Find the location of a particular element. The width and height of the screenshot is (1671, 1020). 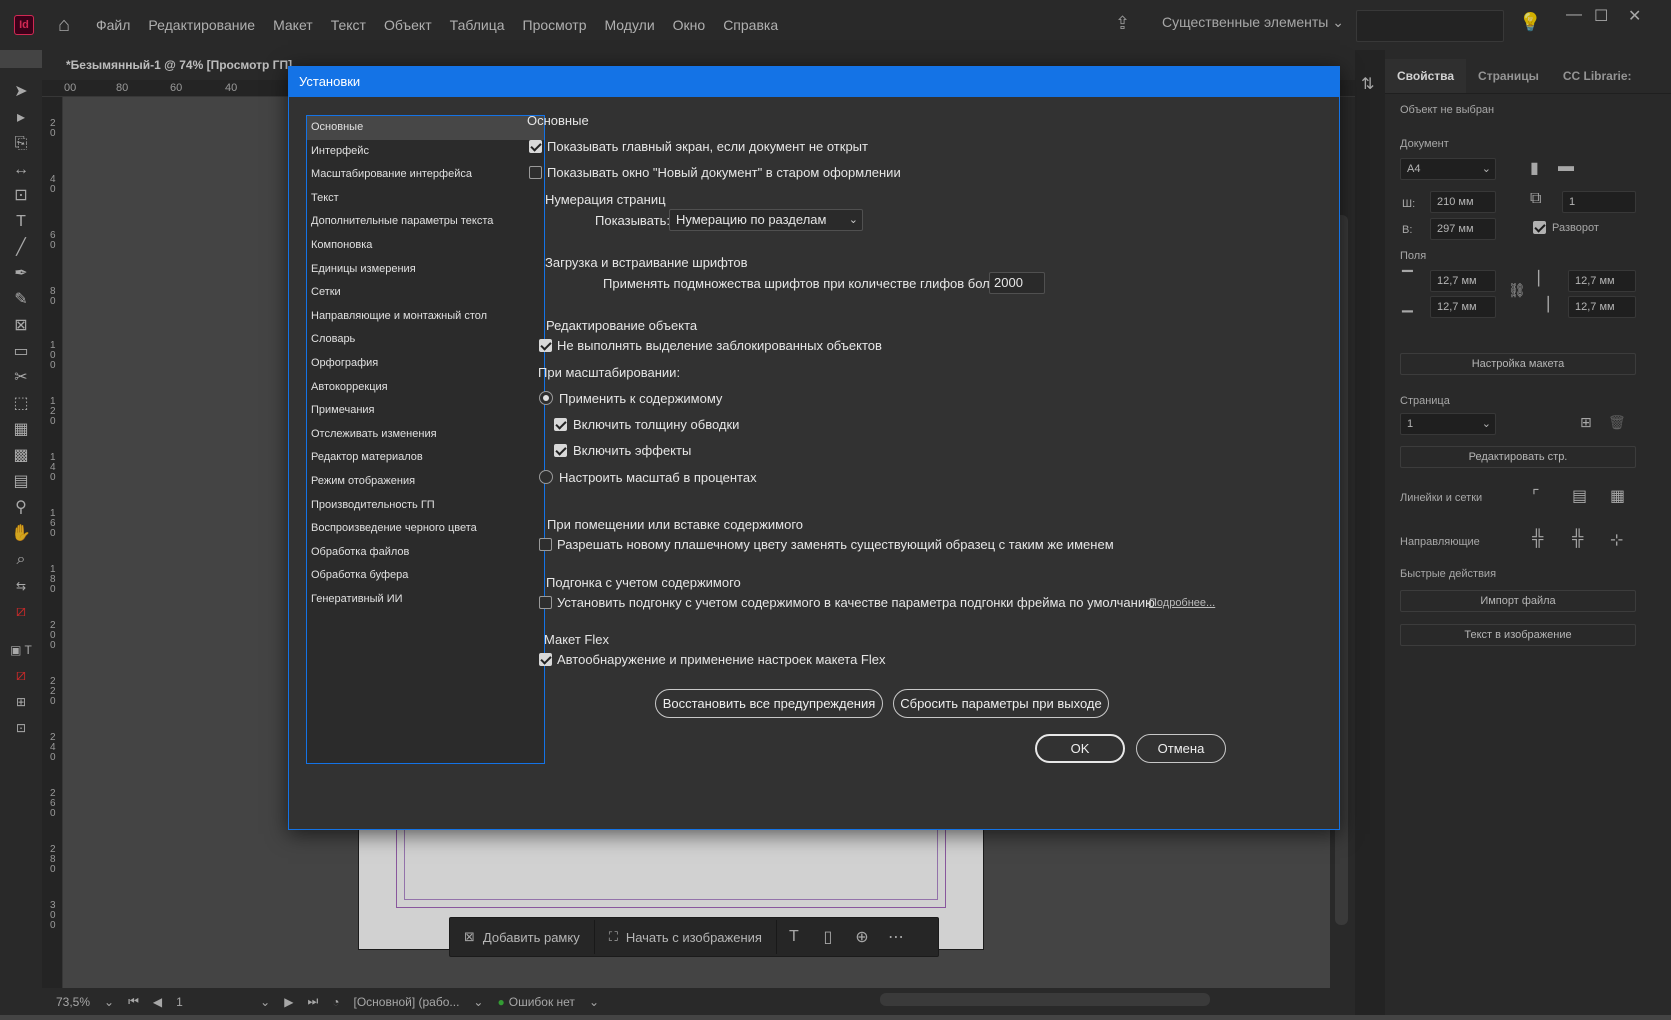

include-stroke-label: Включить толщину обводки is located at coordinates (656, 424).